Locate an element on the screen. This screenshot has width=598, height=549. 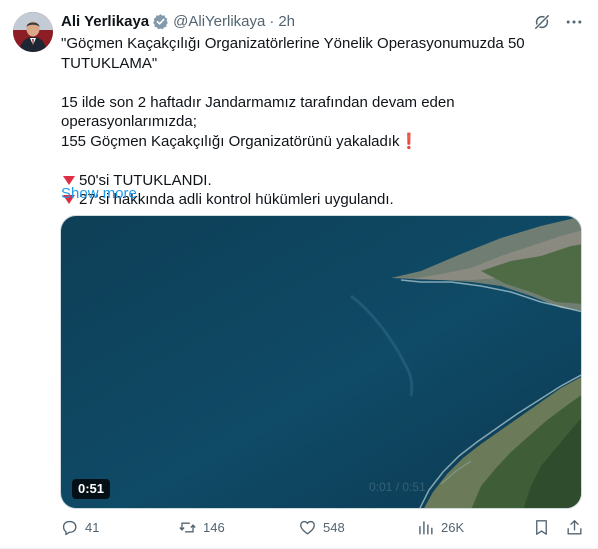
bookmark-button is located at coordinates (541, 527).